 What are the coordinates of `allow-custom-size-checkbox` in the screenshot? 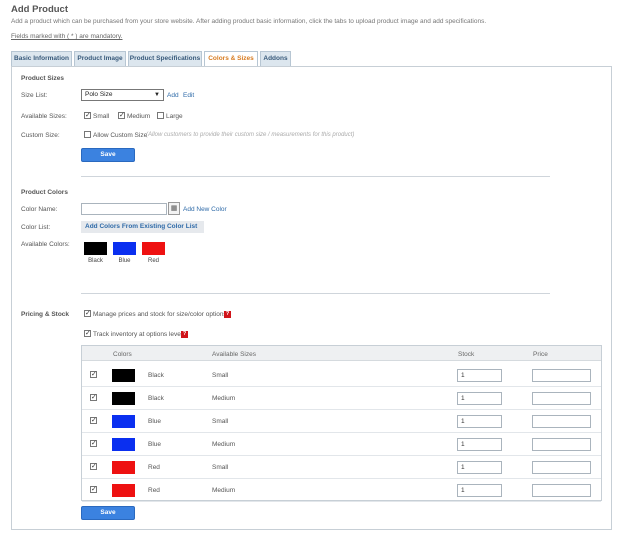 It's located at (87, 134).